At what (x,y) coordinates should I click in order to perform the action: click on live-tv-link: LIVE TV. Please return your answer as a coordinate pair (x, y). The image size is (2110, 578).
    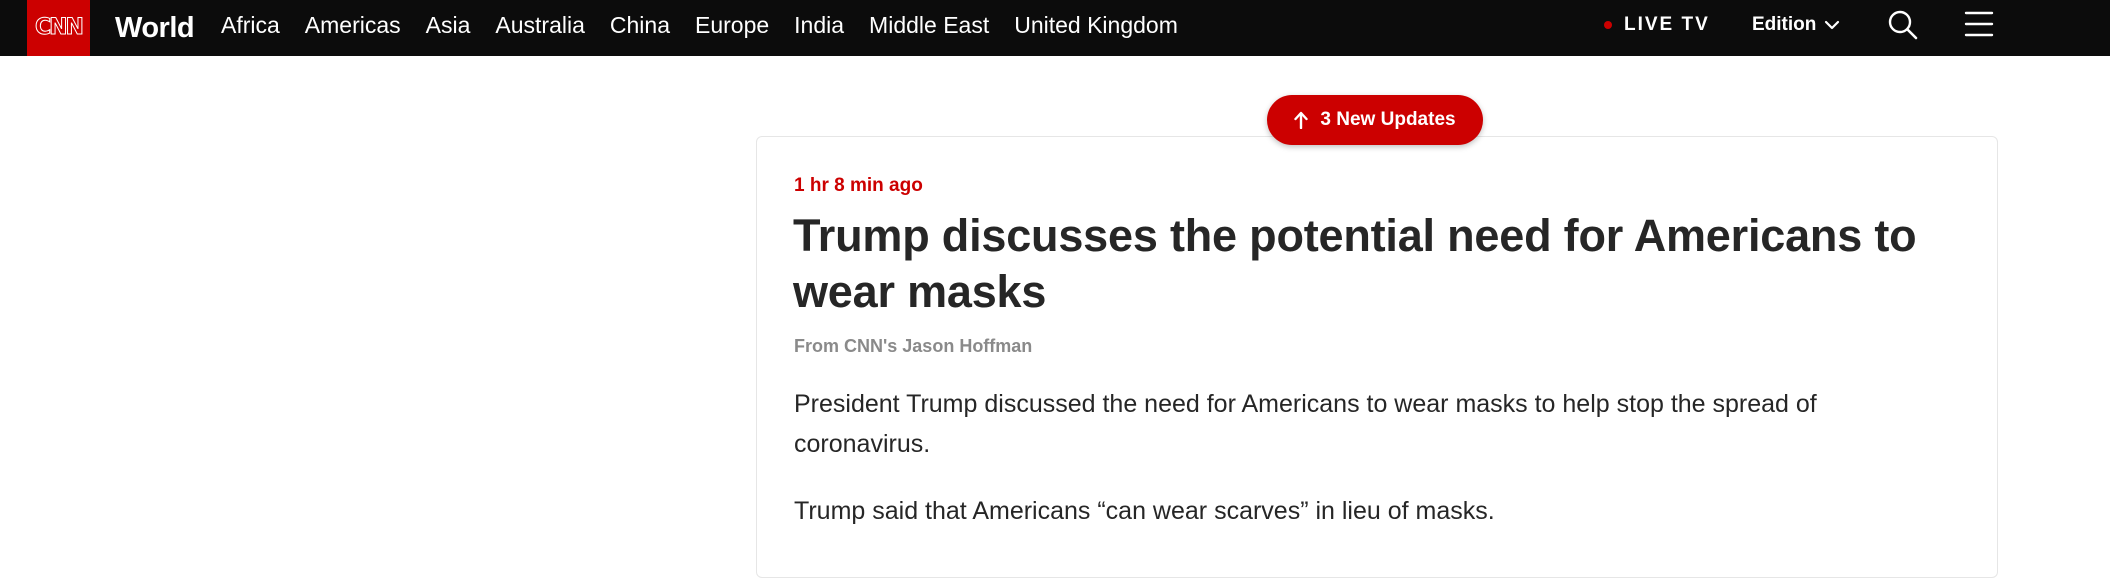
    Looking at the image, I should click on (1657, 25).